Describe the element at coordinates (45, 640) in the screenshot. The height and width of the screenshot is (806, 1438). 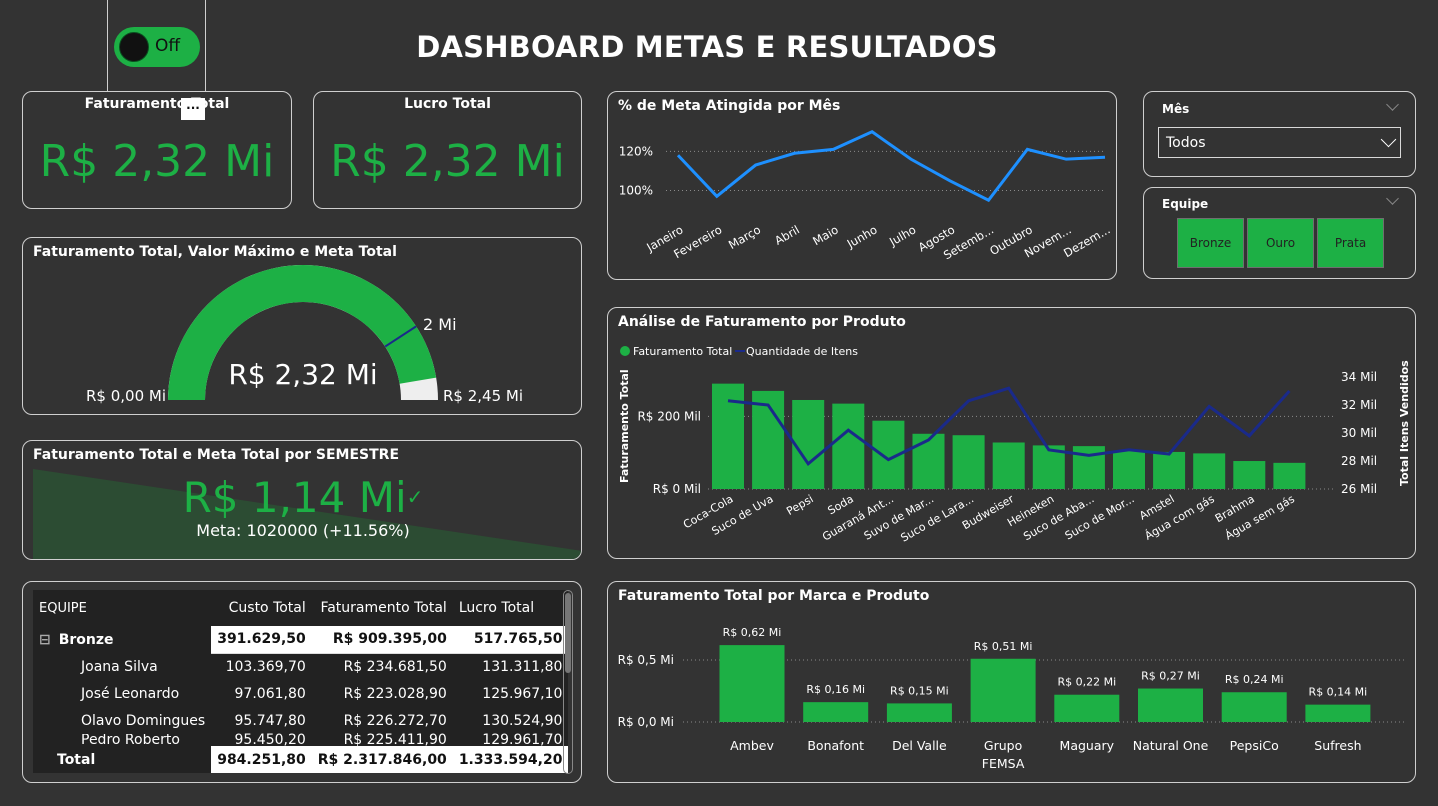
I see `collapse-icon: ⊟` at that location.